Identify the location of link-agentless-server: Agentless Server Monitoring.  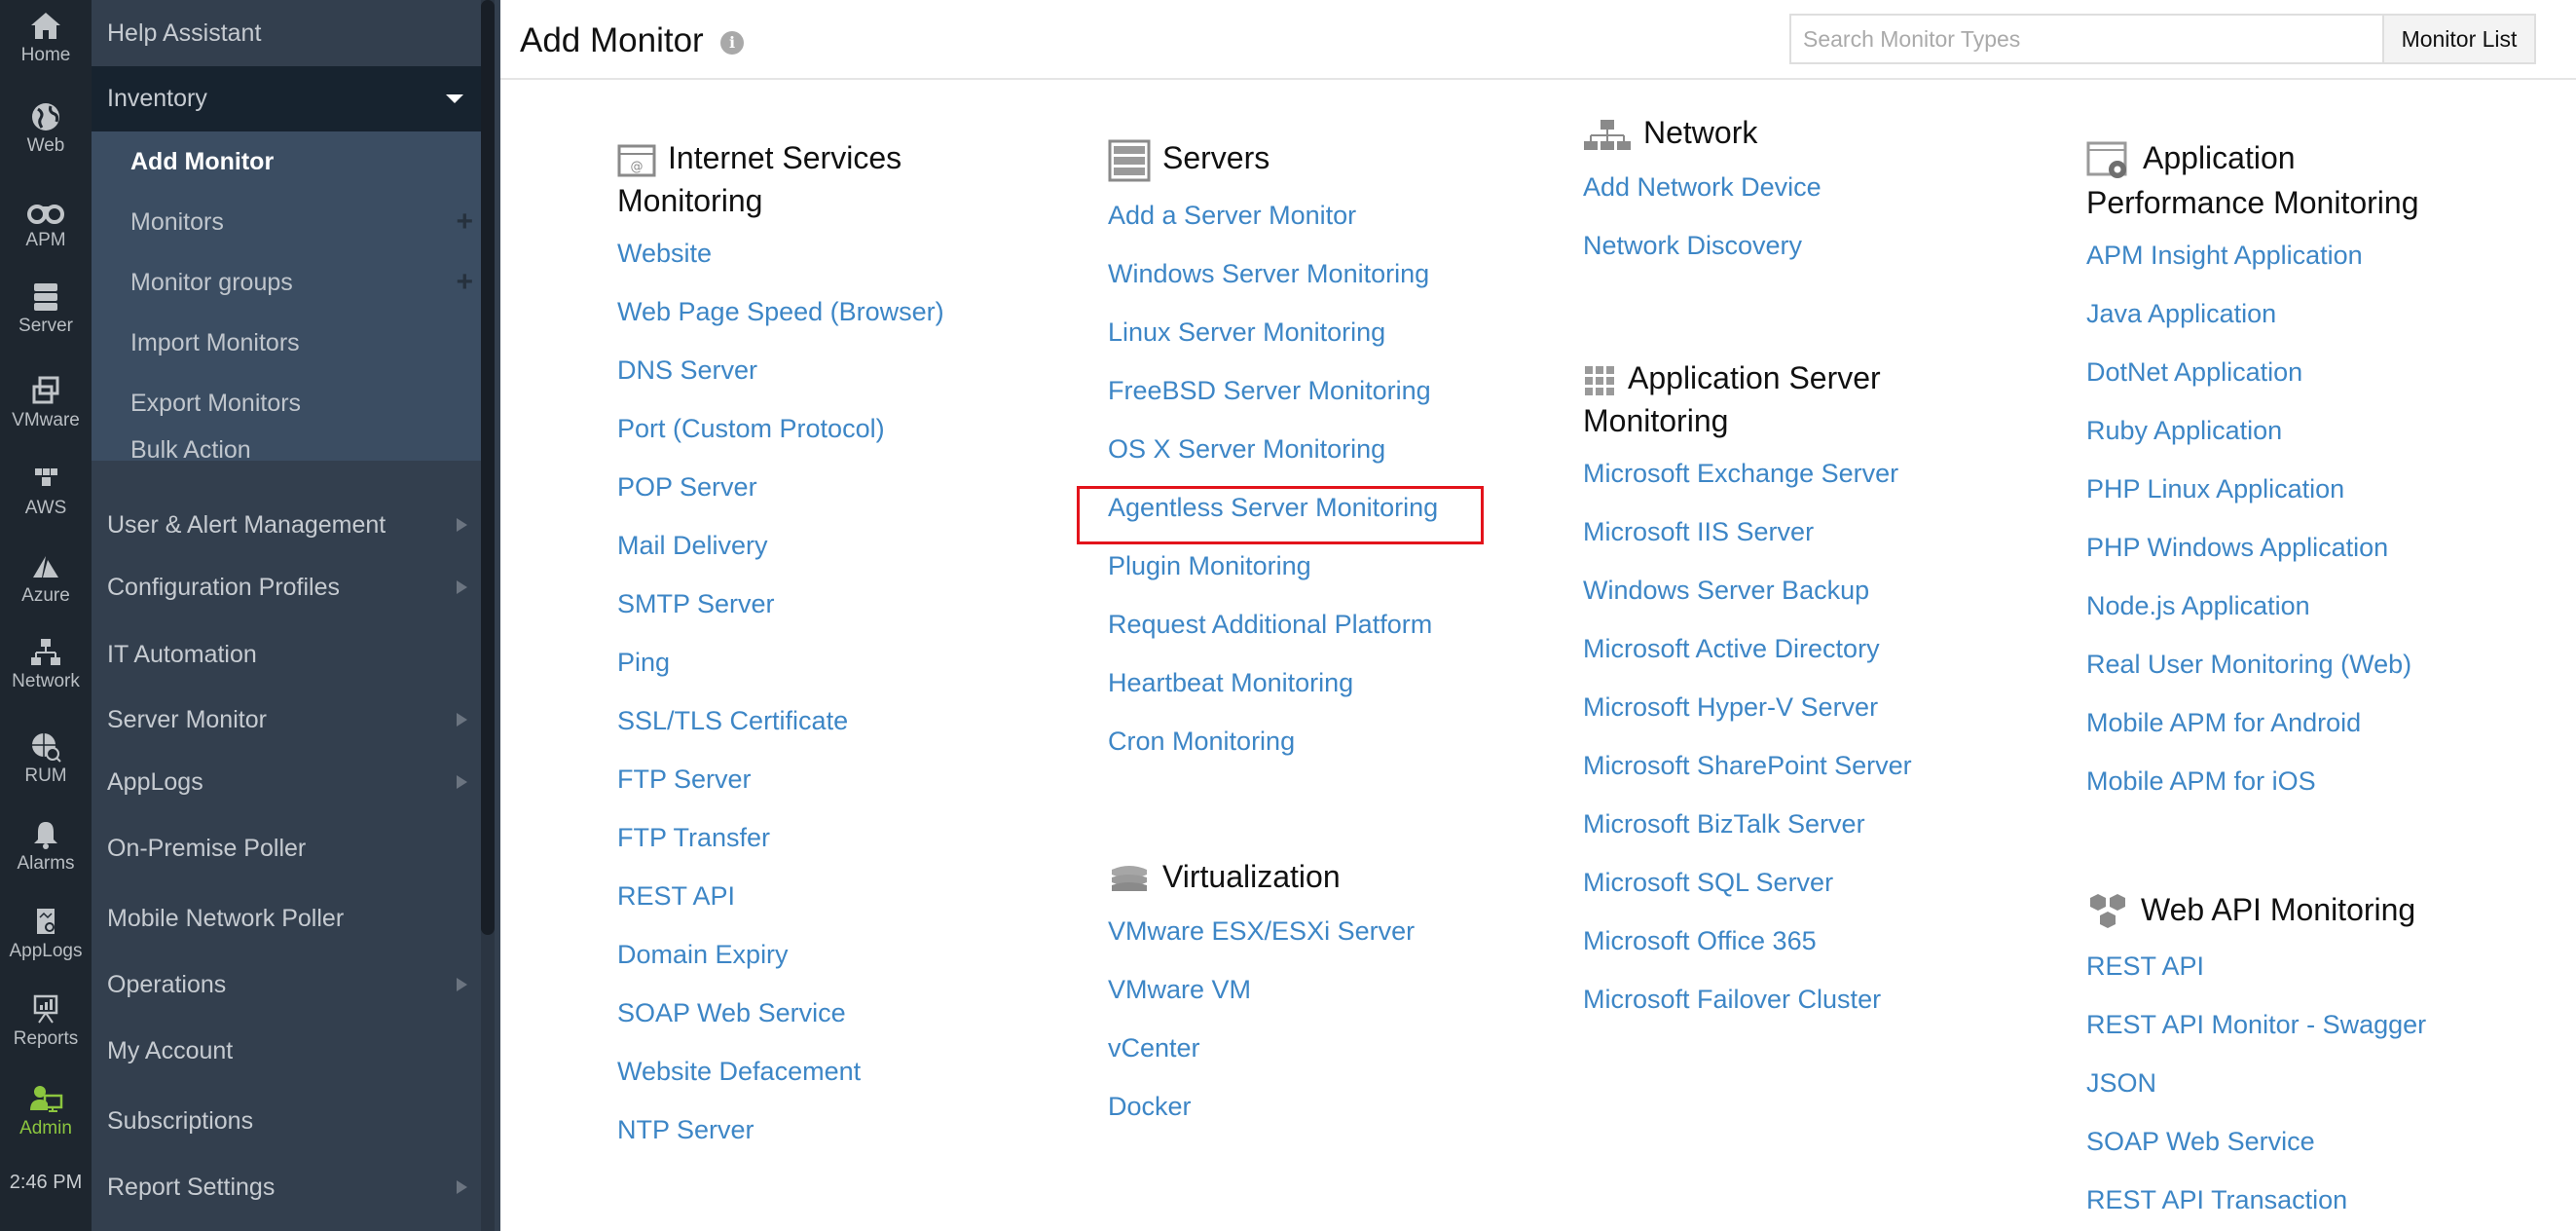
(1273, 508).